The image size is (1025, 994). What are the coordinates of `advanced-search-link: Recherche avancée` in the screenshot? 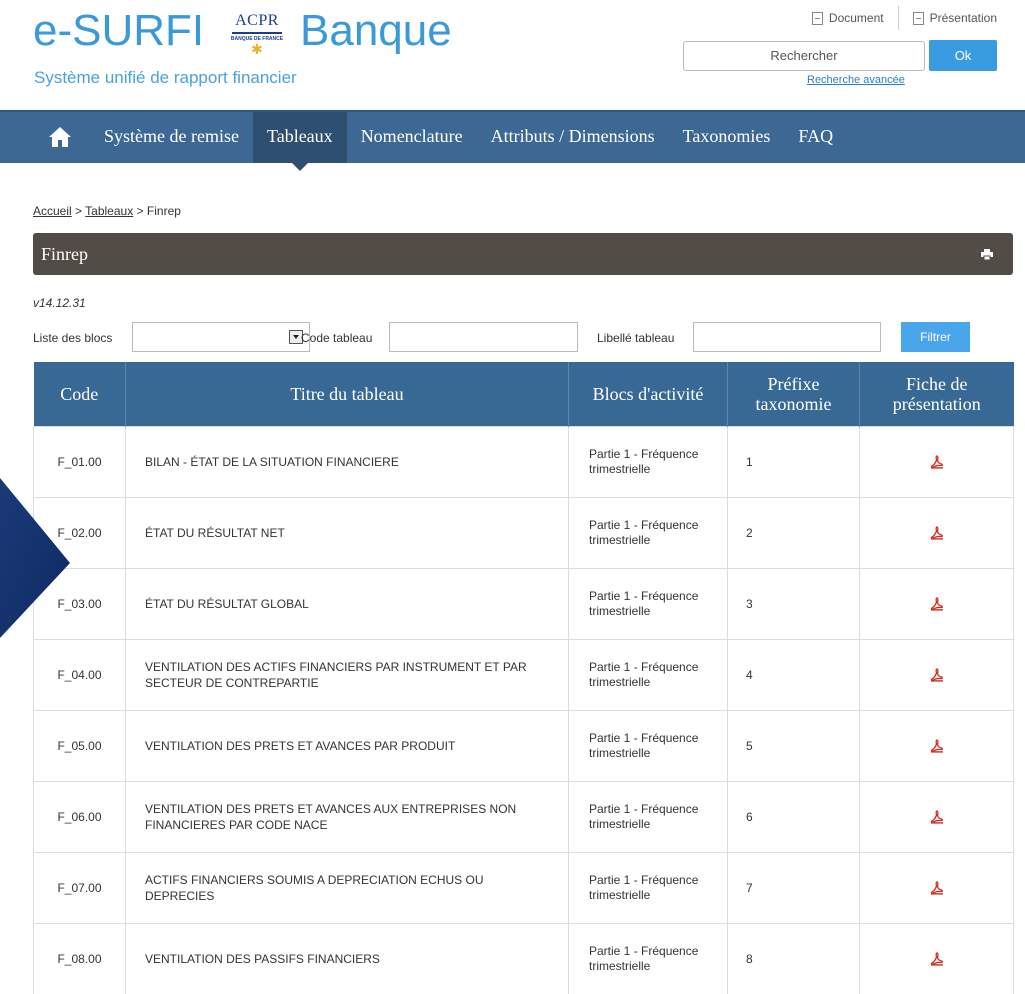 It's located at (856, 80).